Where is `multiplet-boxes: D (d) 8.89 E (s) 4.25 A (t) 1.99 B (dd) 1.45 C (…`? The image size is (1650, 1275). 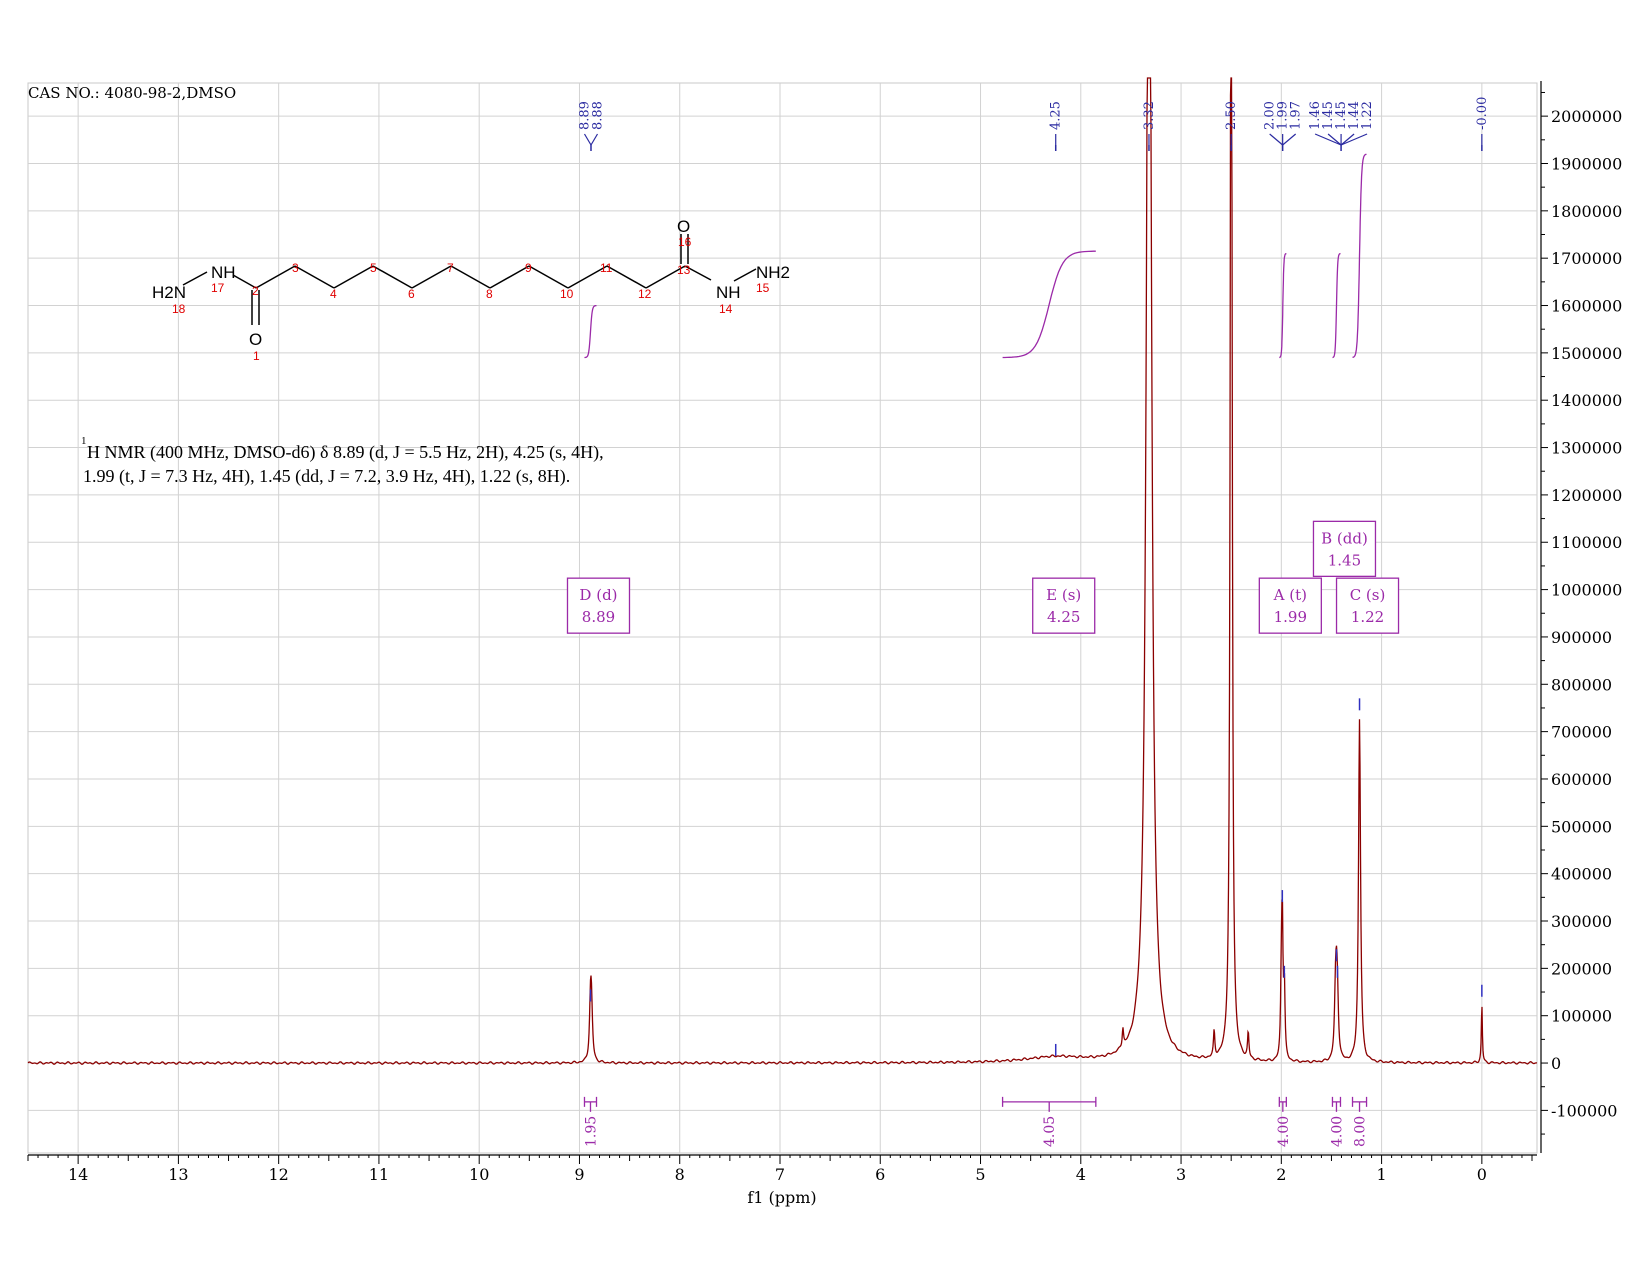
multiplet-boxes: D (d) 8.89 E (s) 4.25 A (t) 1.99 B (dd) 1.45 C (… is located at coordinates (983, 577).